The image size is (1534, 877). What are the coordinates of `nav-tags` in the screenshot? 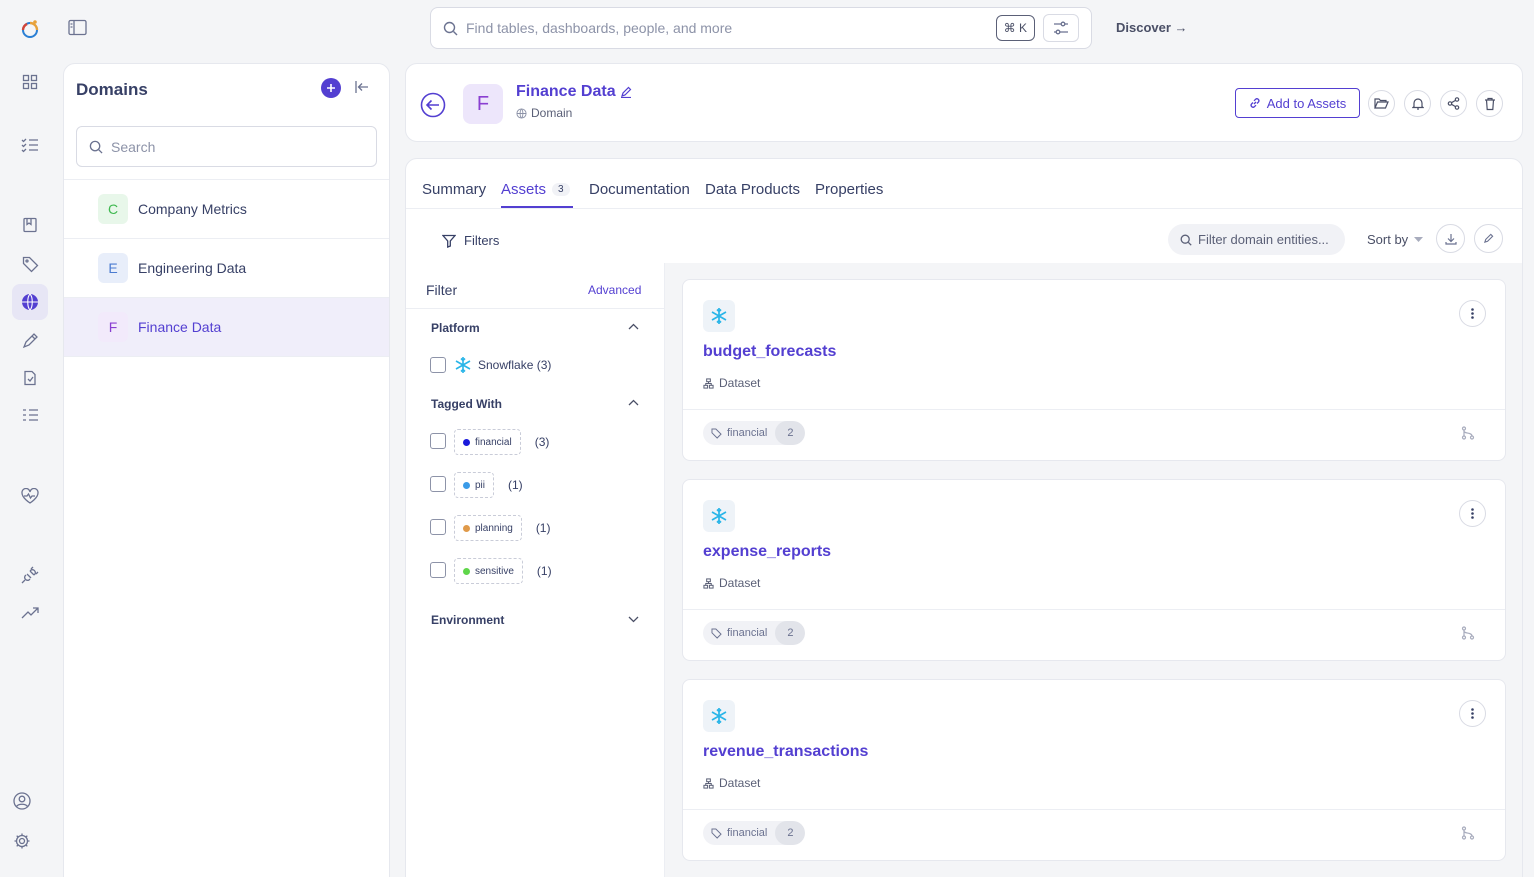 It's located at (30, 264).